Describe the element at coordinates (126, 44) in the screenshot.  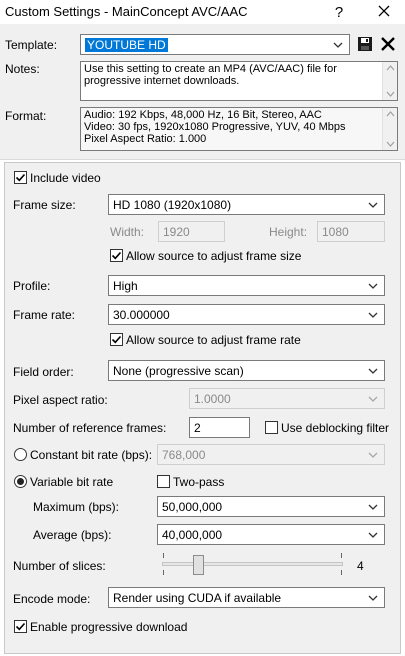
I see `template-value: YOUTUBE HD` at that location.